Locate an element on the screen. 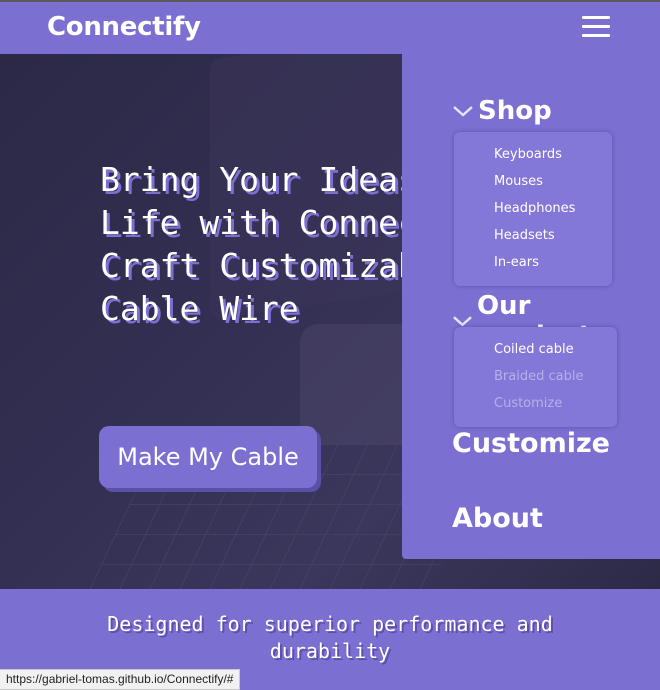 The height and width of the screenshot is (690, 660). products-submenu: Coiled cable Braided cable Customize is located at coordinates (535, 377).